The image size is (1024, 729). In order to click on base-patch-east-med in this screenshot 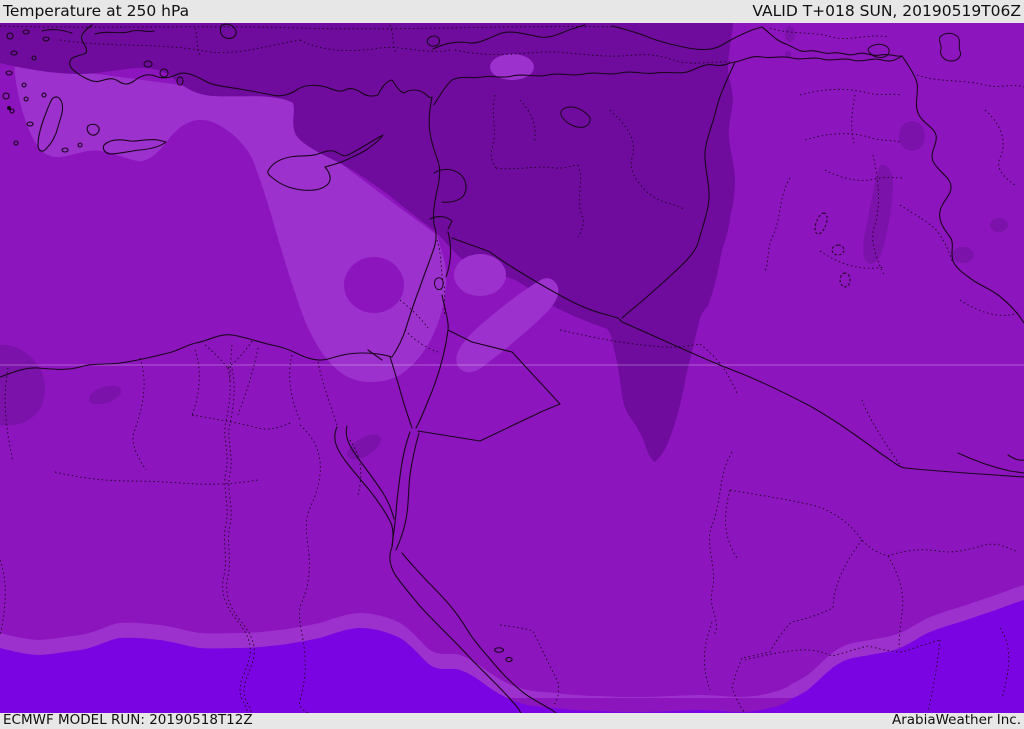, I will do `click(374, 285)`.